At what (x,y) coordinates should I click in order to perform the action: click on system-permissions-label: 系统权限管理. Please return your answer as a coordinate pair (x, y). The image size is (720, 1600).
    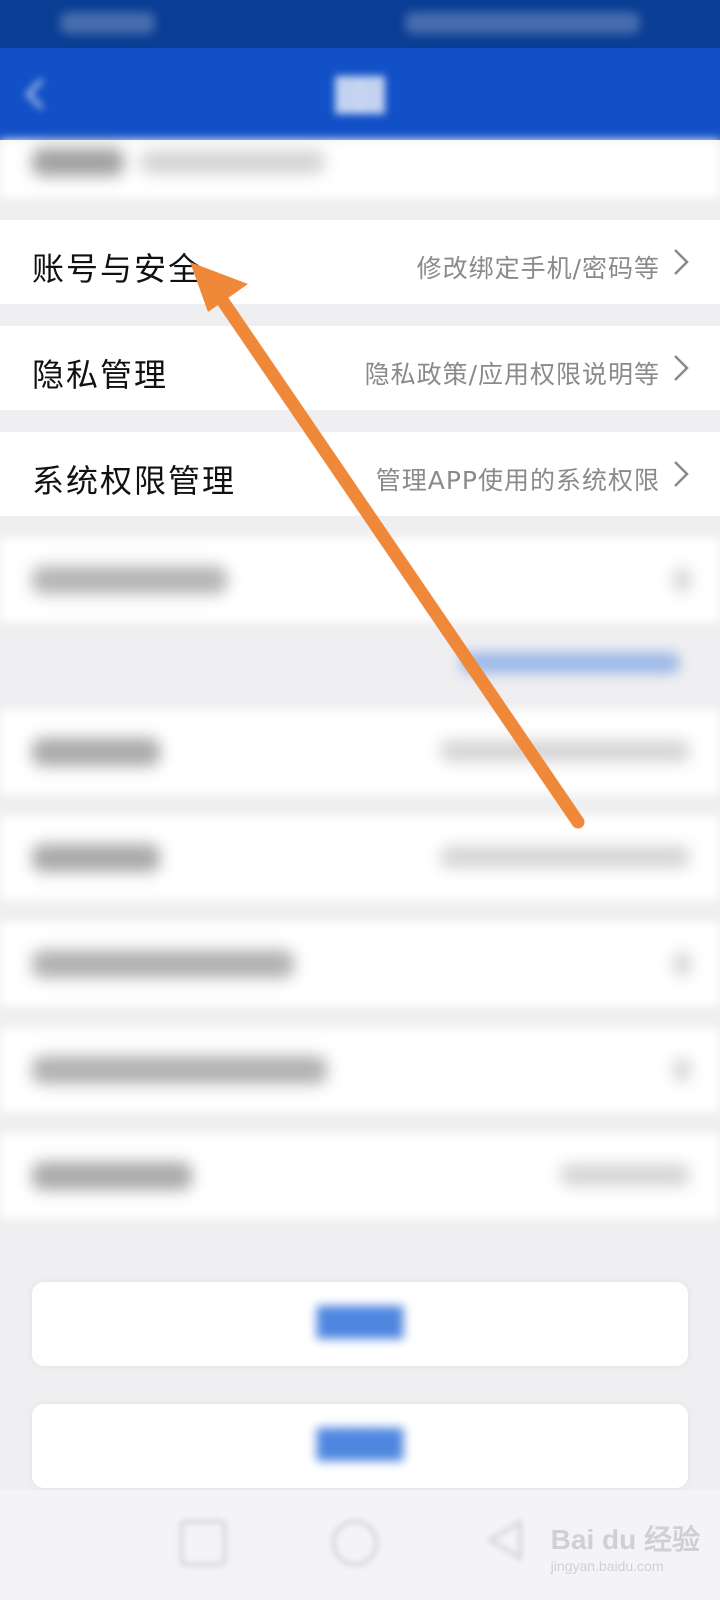
    Looking at the image, I should click on (134, 481).